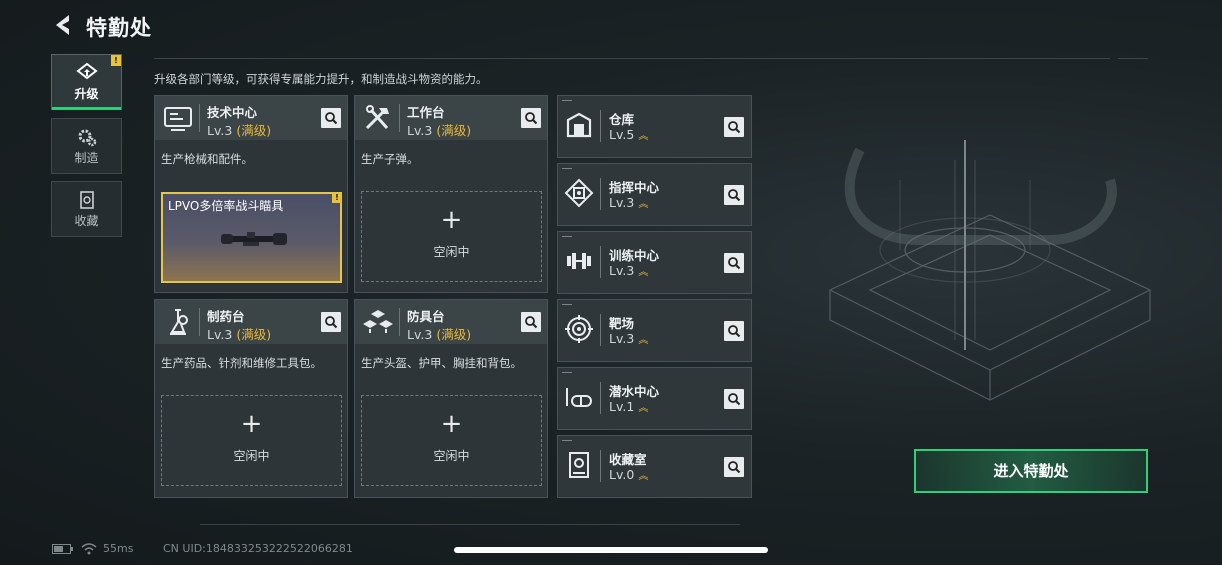  What do you see at coordinates (86, 71) in the screenshot?
I see `upgrade-icon` at bounding box center [86, 71].